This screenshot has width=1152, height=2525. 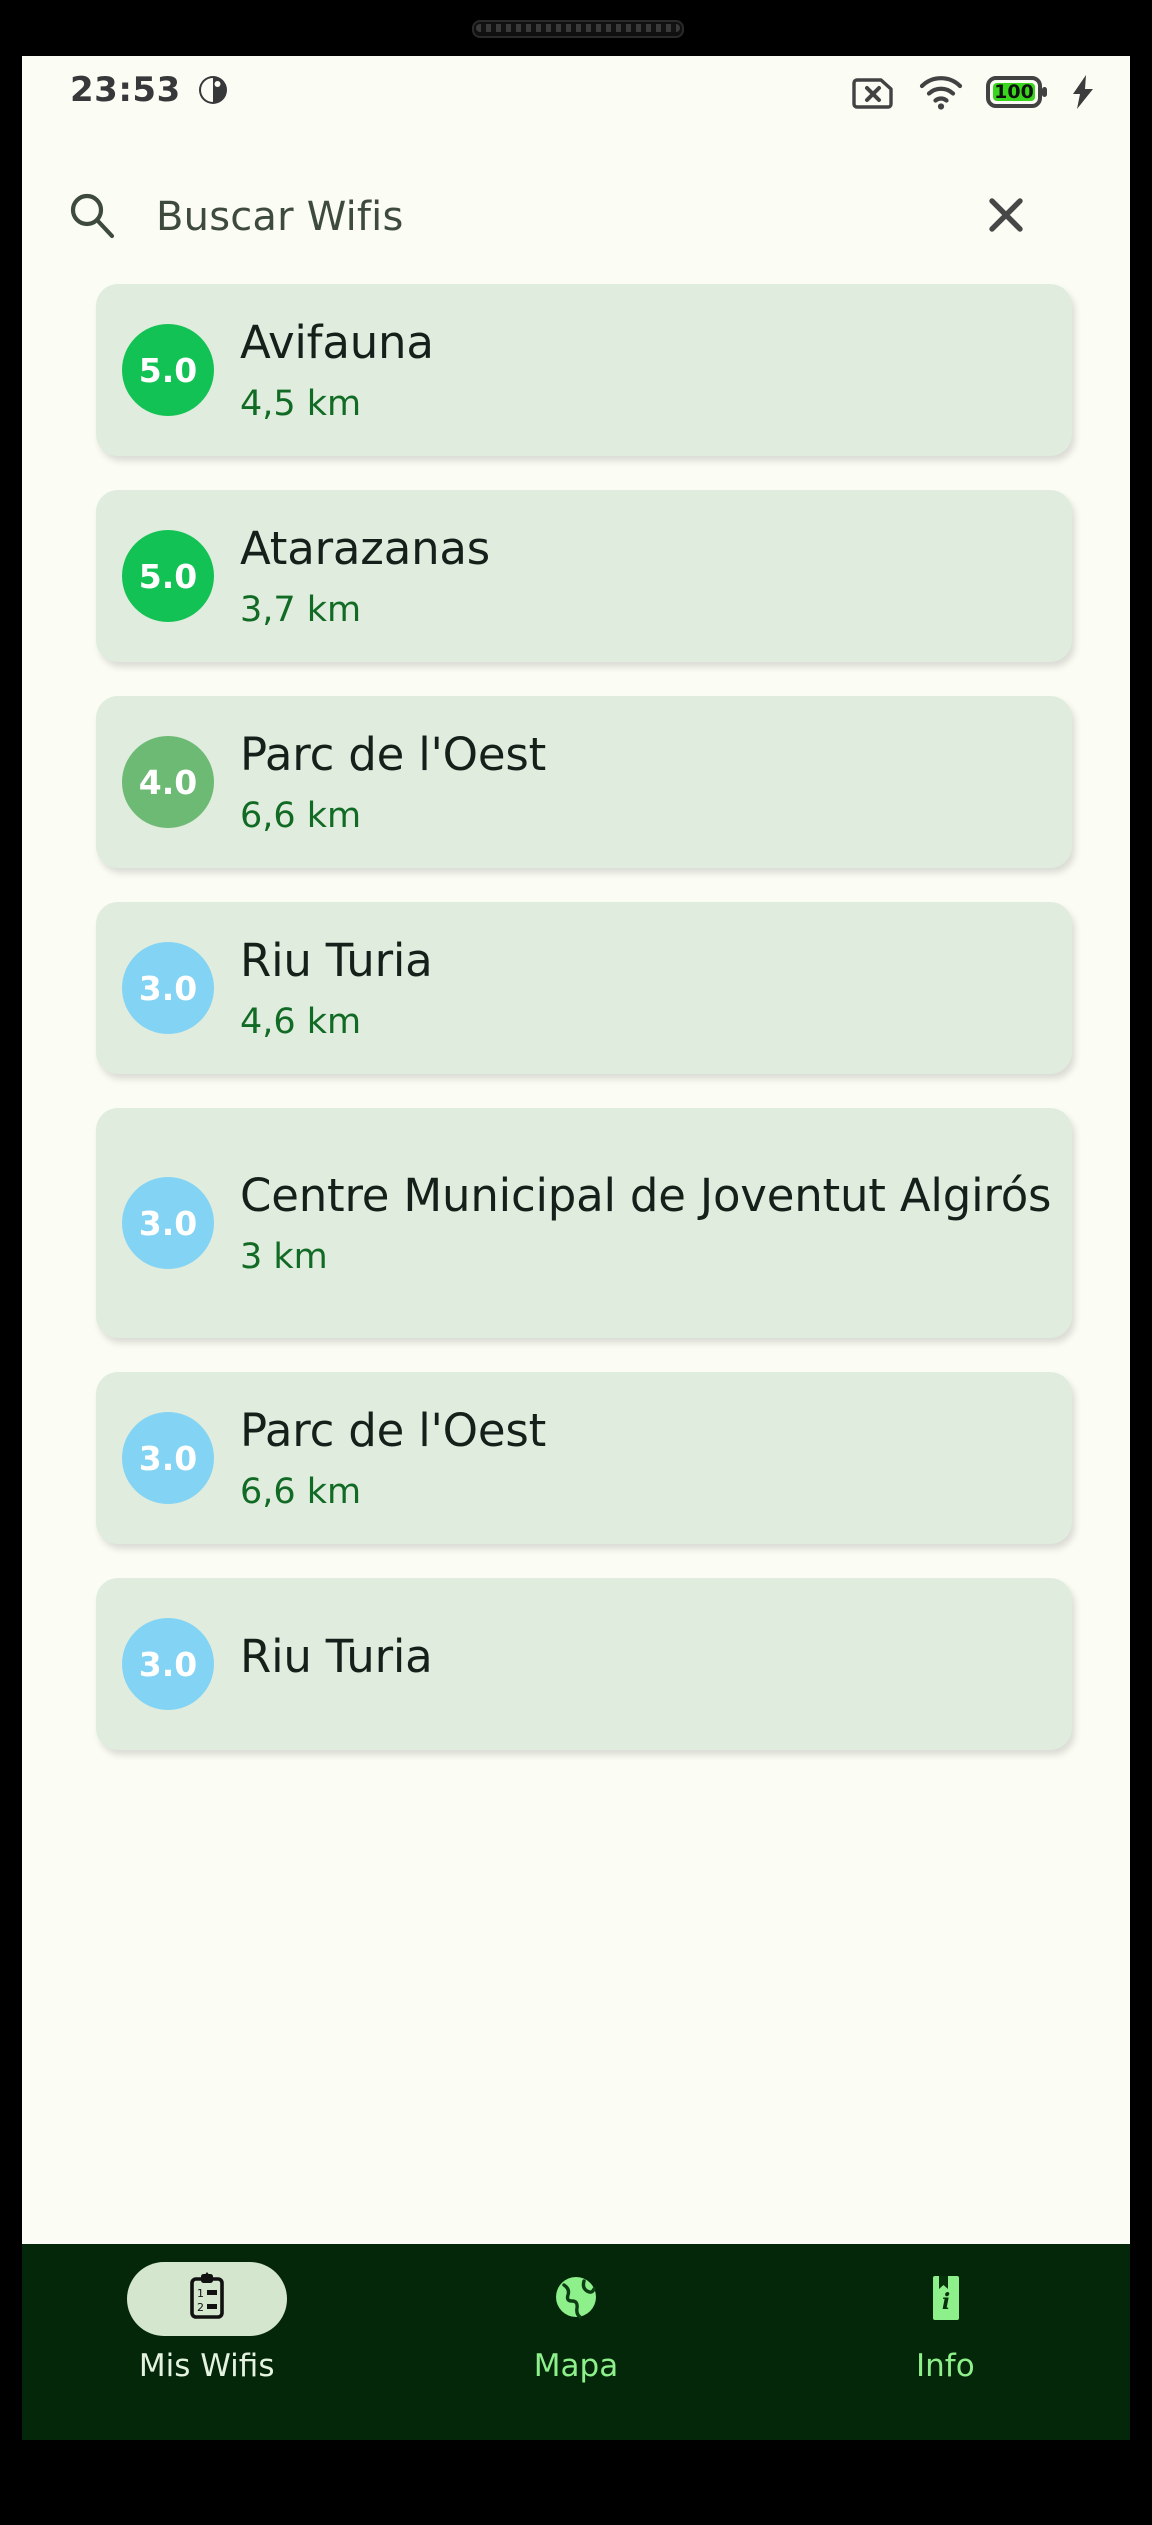 What do you see at coordinates (301, 1021) in the screenshot?
I see `wifi-distance: 4,6 km` at bounding box center [301, 1021].